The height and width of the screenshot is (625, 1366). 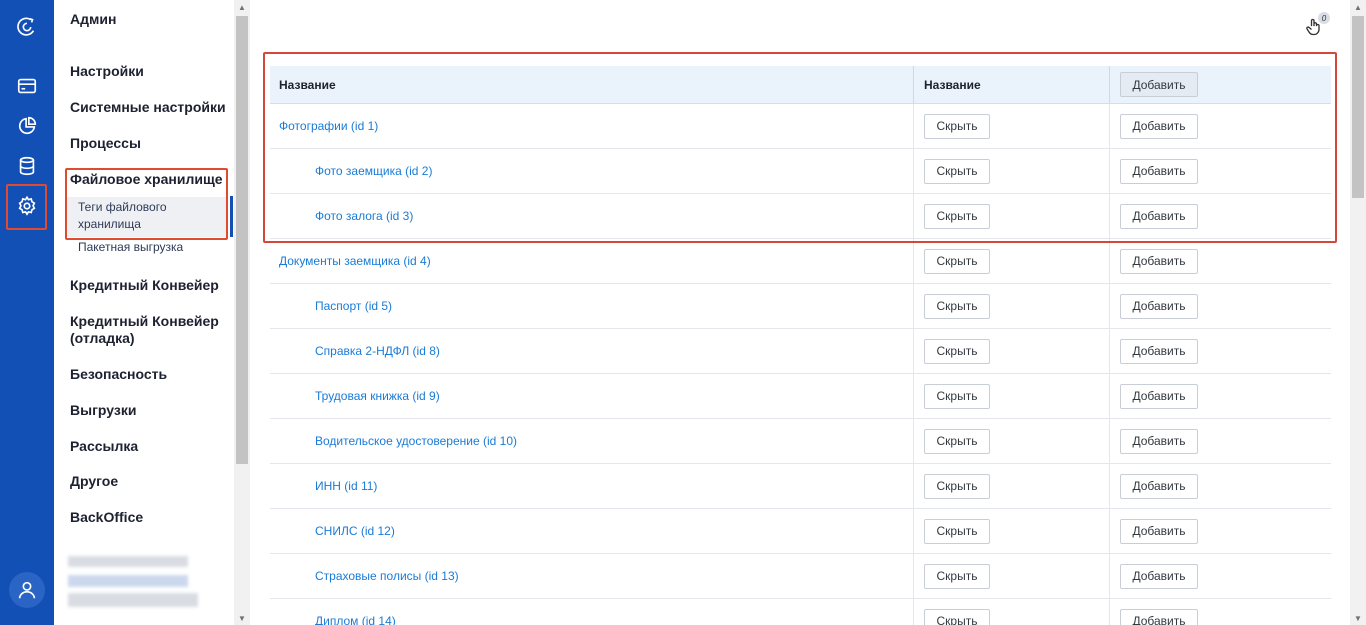 What do you see at coordinates (105, 143) in the screenshot?
I see `menu-item-processes: Процессы` at bounding box center [105, 143].